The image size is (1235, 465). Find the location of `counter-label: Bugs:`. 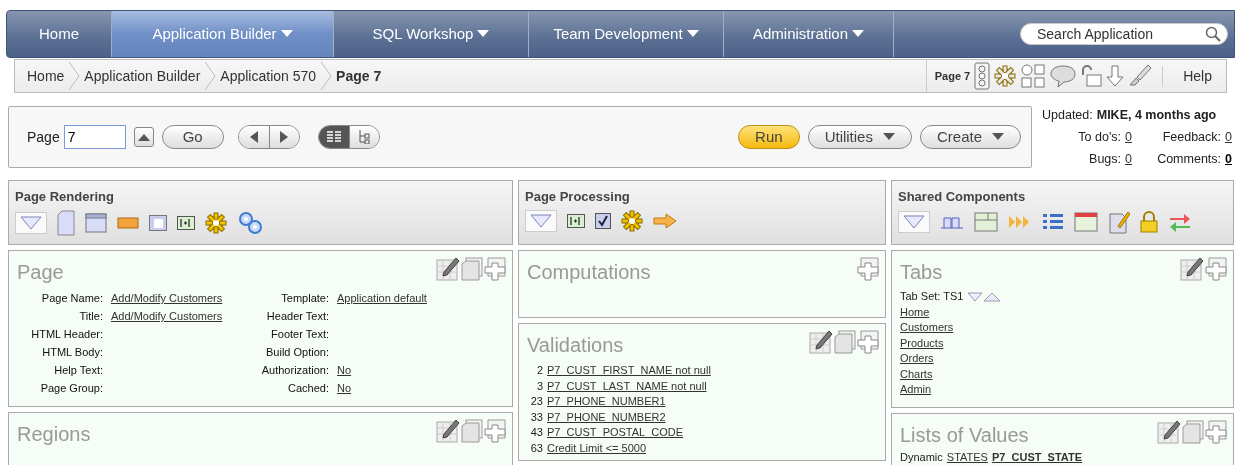

counter-label: Bugs: is located at coordinates (1105, 159).